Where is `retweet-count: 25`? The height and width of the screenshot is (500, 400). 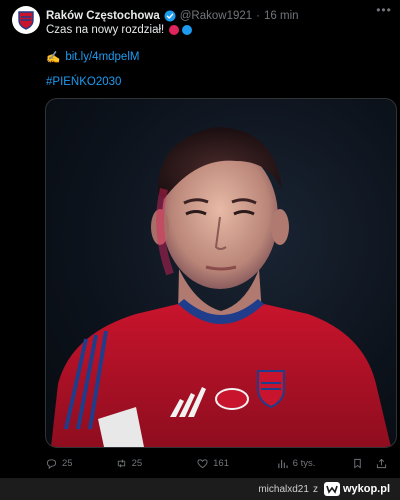 retweet-count: 25 is located at coordinates (137, 463).